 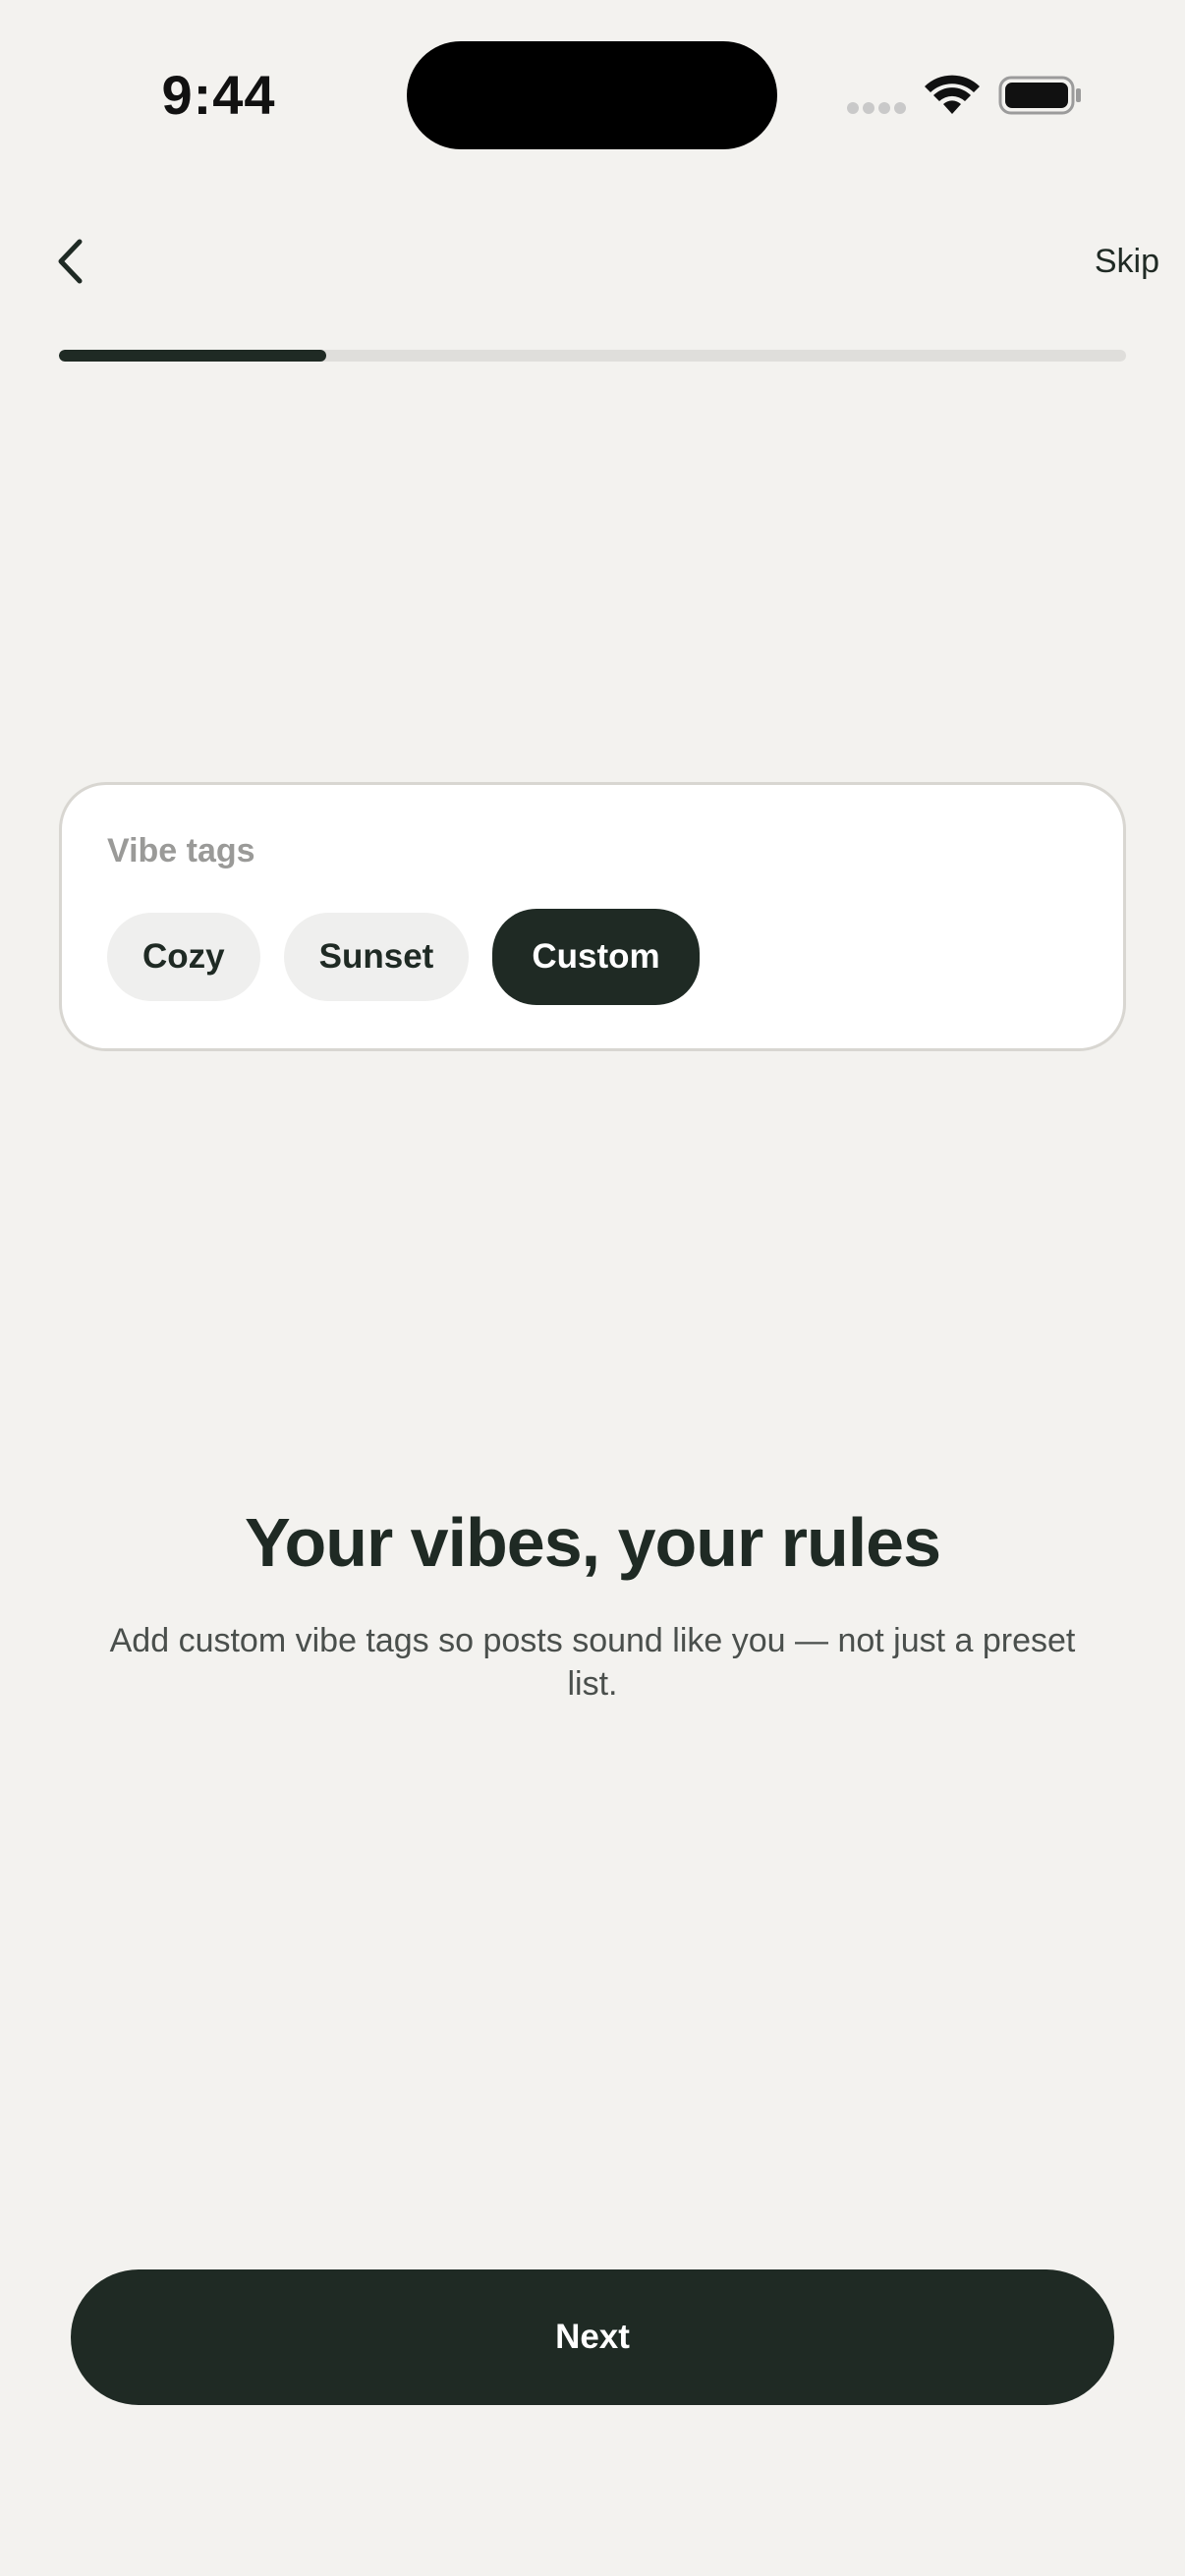 What do you see at coordinates (592, 95) in the screenshot?
I see `dynamic-island` at bounding box center [592, 95].